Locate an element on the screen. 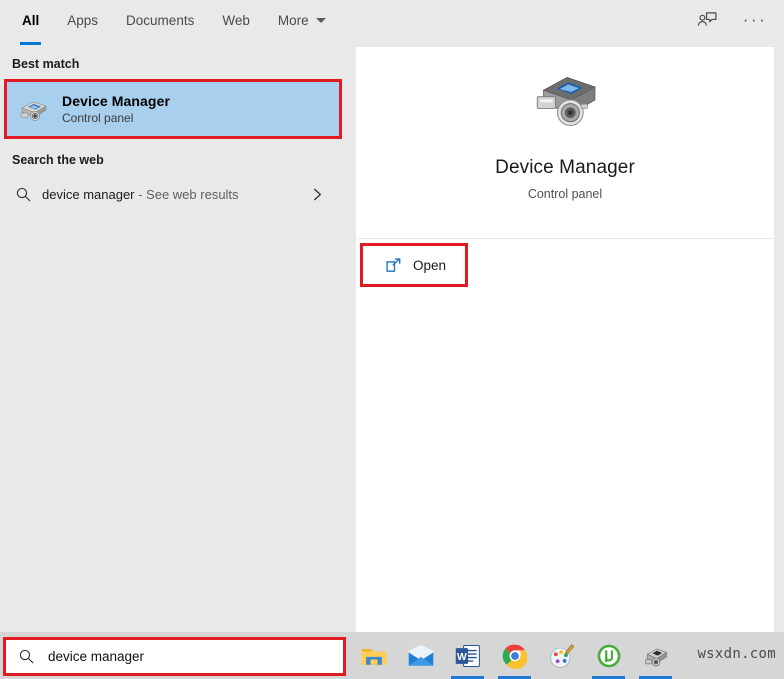 Image resolution: width=784 pixels, height=679 pixels. feedback-button is located at coordinates (707, 20).